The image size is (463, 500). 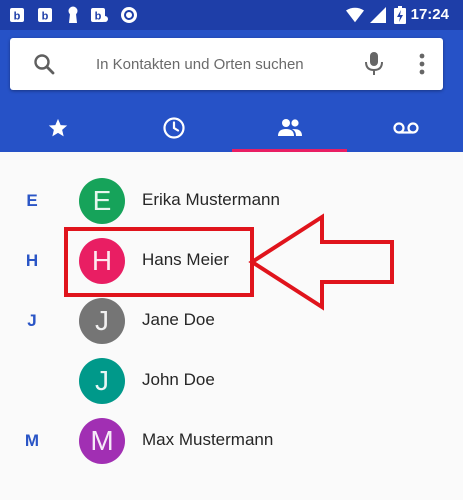 I want to click on keyhole-icon, so click(x=73, y=15).